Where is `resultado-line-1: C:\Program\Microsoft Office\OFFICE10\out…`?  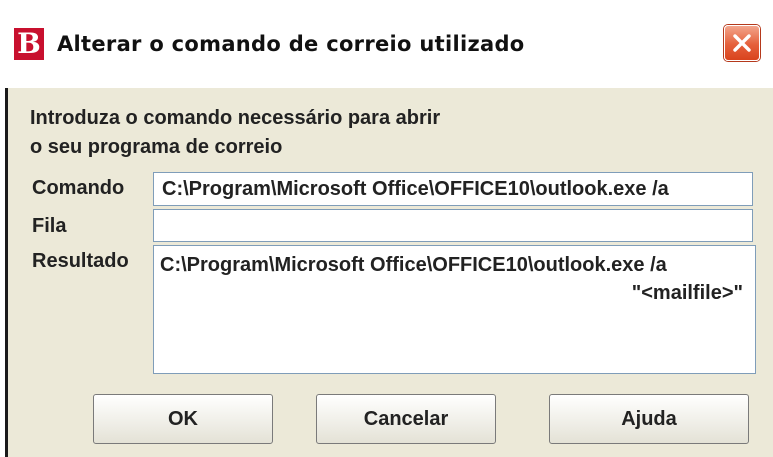
resultado-line-1: C:\Program\Microsoft Office\OFFICE10\out… is located at coordinates (413, 265).